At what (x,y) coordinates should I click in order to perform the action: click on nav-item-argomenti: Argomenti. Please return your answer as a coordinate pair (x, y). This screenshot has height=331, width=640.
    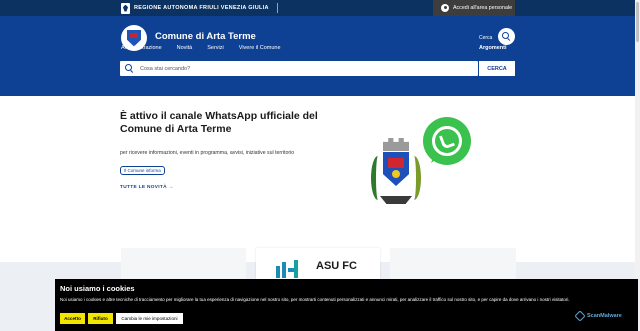
    Looking at the image, I should click on (493, 48).